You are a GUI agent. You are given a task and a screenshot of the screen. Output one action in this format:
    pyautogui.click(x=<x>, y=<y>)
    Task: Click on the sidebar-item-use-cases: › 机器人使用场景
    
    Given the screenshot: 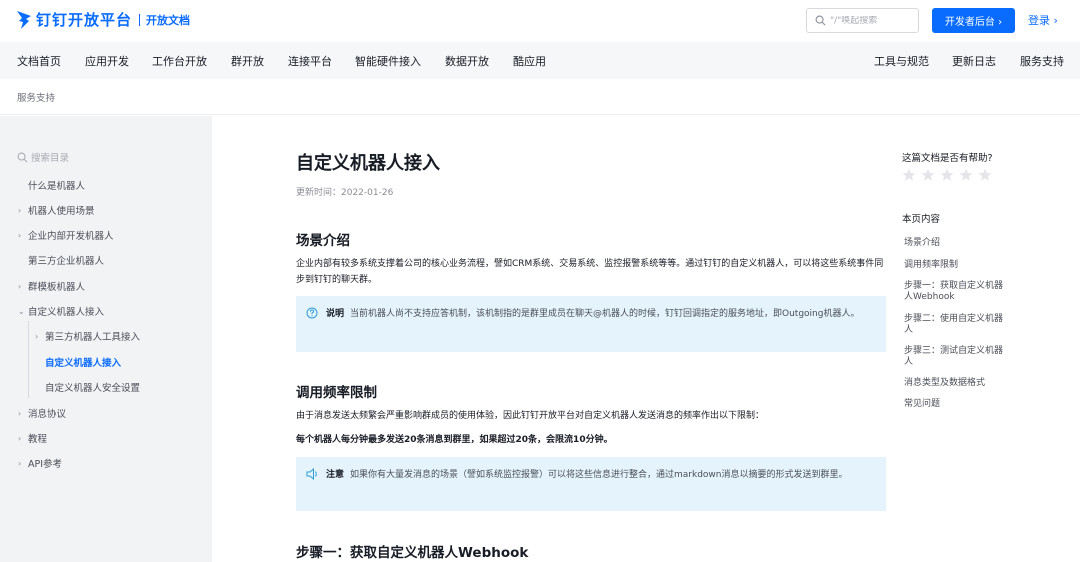 What is the action you would take?
    pyautogui.click(x=56, y=210)
    